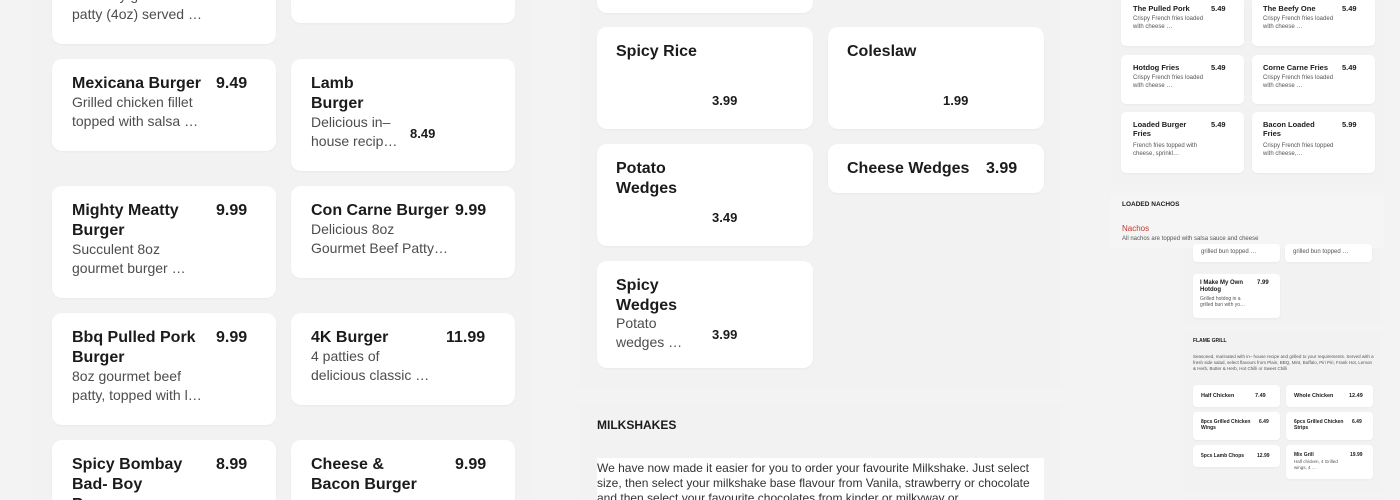 Image resolution: width=1400 pixels, height=500 pixels. Describe the element at coordinates (1263, 283) in the screenshot. I see `mini-item-price: 7.99` at that location.